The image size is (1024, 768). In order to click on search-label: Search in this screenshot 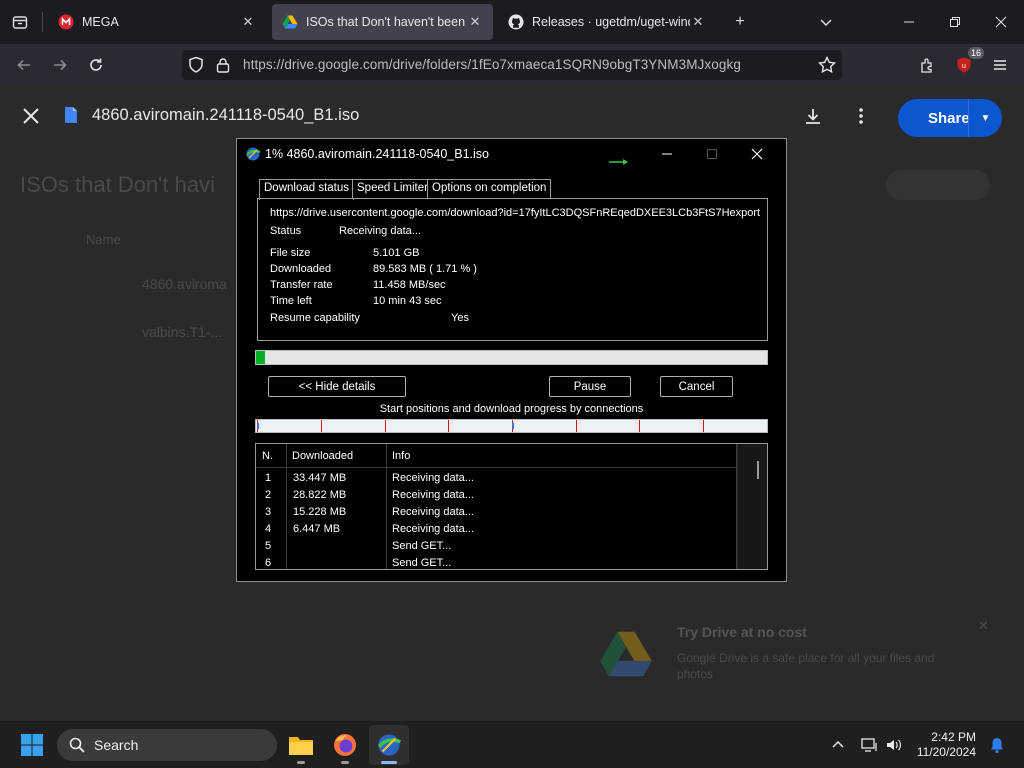, I will do `click(116, 745)`.